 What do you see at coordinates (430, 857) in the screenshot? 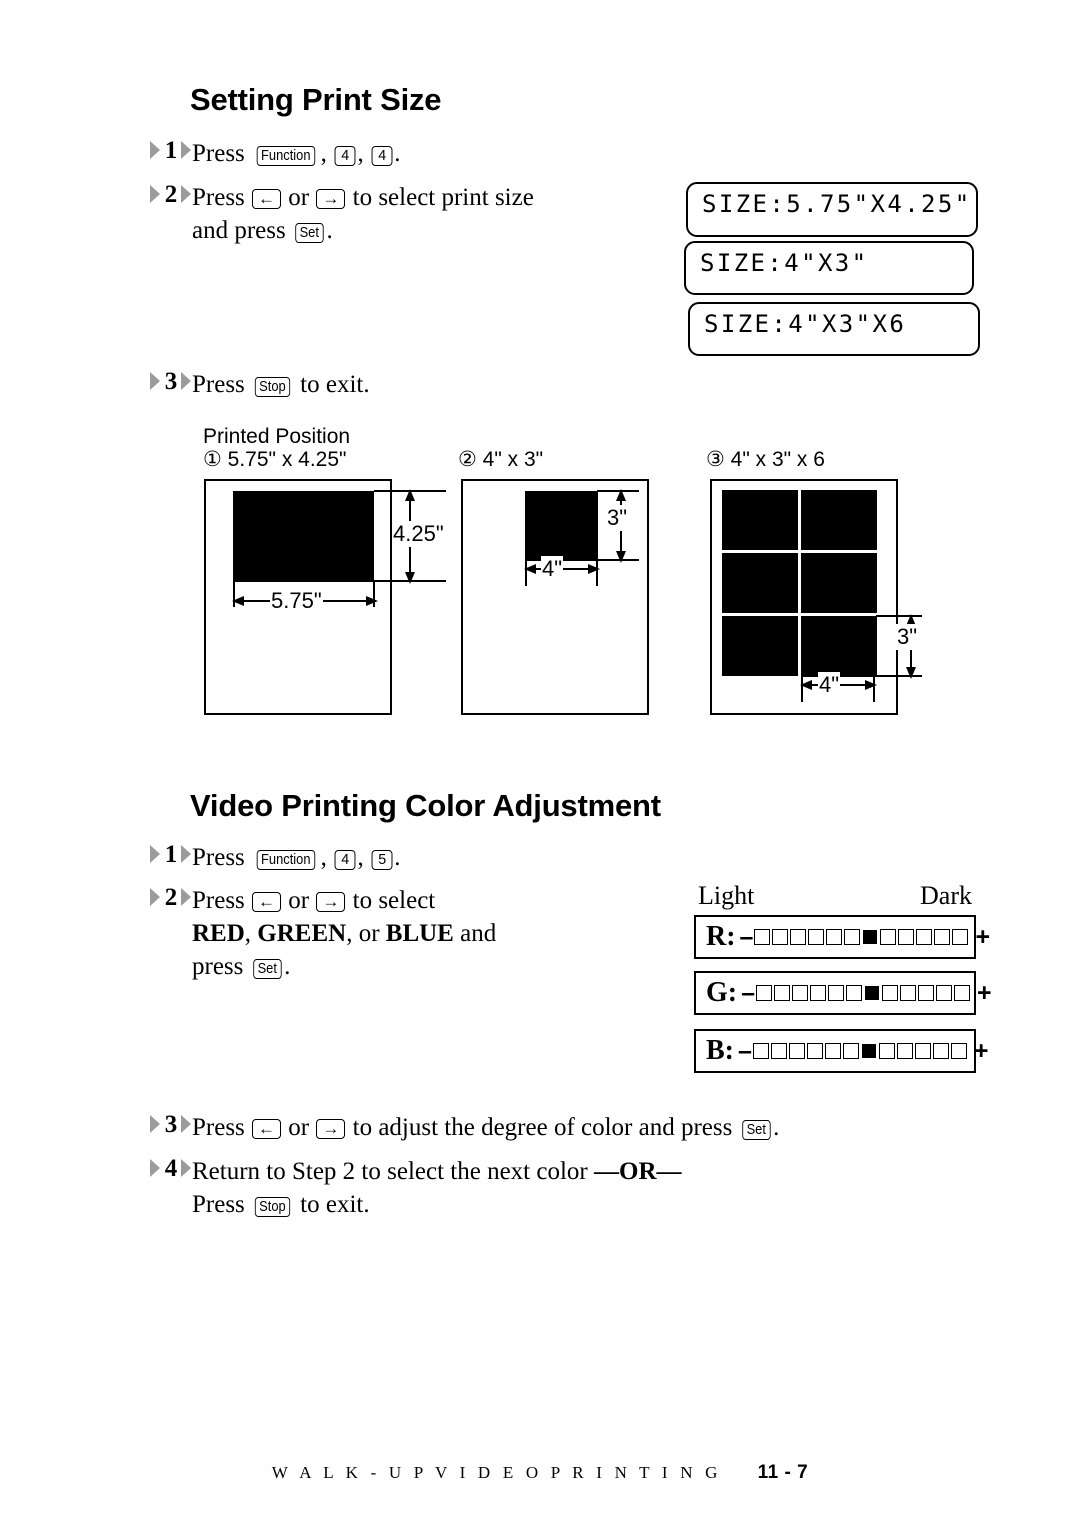
I see `step-1-color-adjust: 1 Press Function, 4, 5.` at bounding box center [430, 857].